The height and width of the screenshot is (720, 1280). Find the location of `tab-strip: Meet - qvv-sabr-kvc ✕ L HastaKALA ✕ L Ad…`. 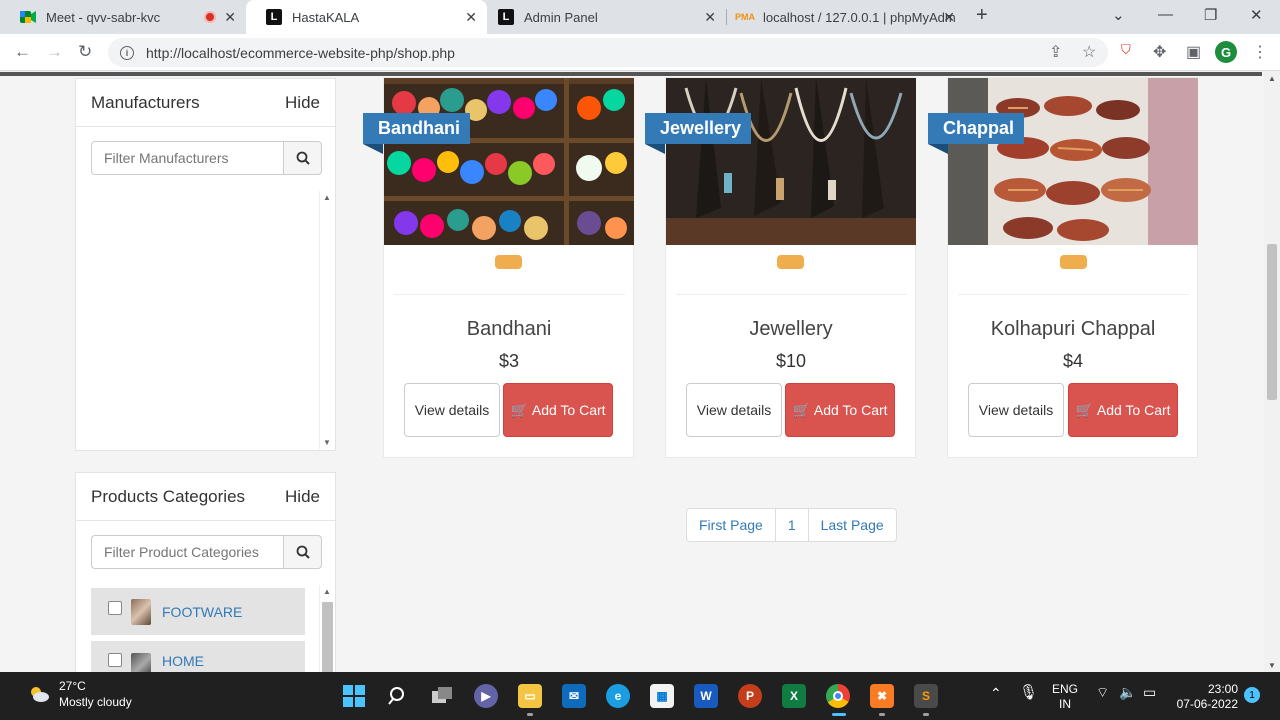

tab-strip: Meet - qvv-sabr-kvc ✕ L HastaKALA ✕ L Ad… is located at coordinates (640, 17).